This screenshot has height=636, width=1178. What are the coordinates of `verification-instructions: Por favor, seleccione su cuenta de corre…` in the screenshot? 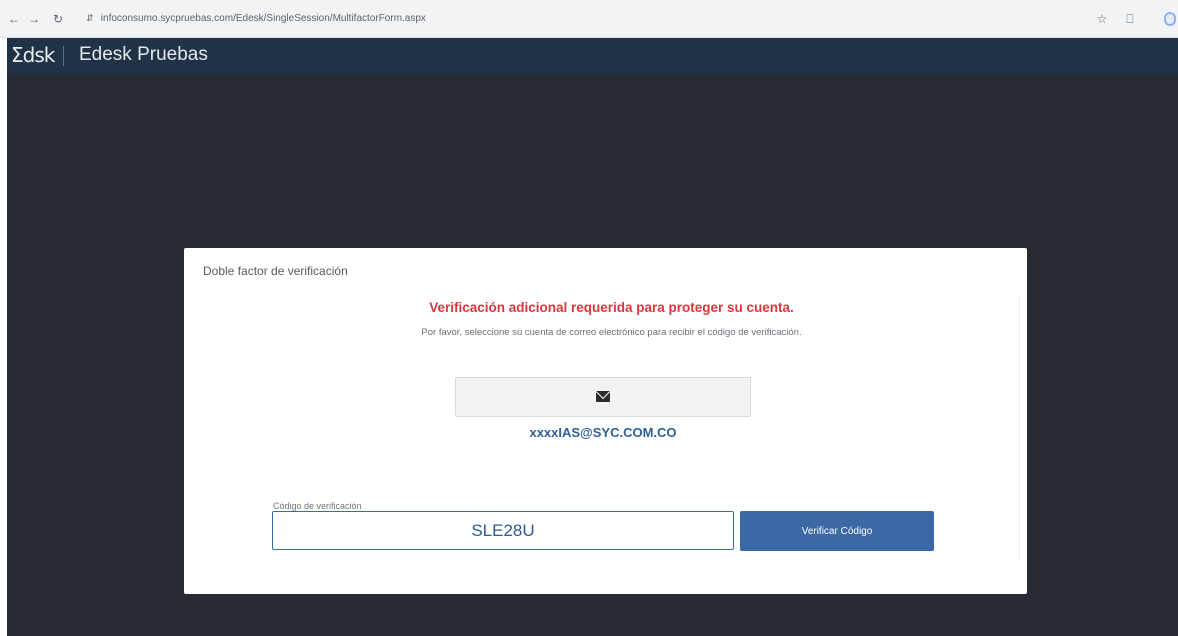 It's located at (611, 332).